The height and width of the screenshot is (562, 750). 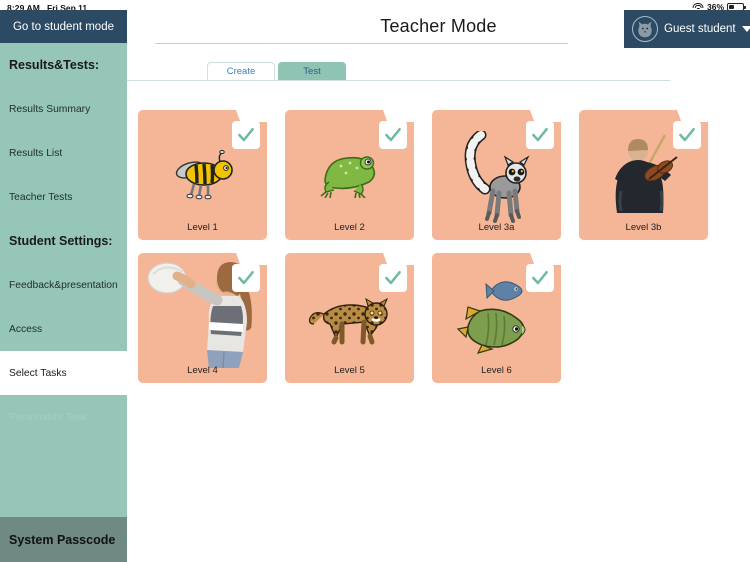 What do you see at coordinates (393, 278) in the screenshot?
I see `level-5-checkbox` at bounding box center [393, 278].